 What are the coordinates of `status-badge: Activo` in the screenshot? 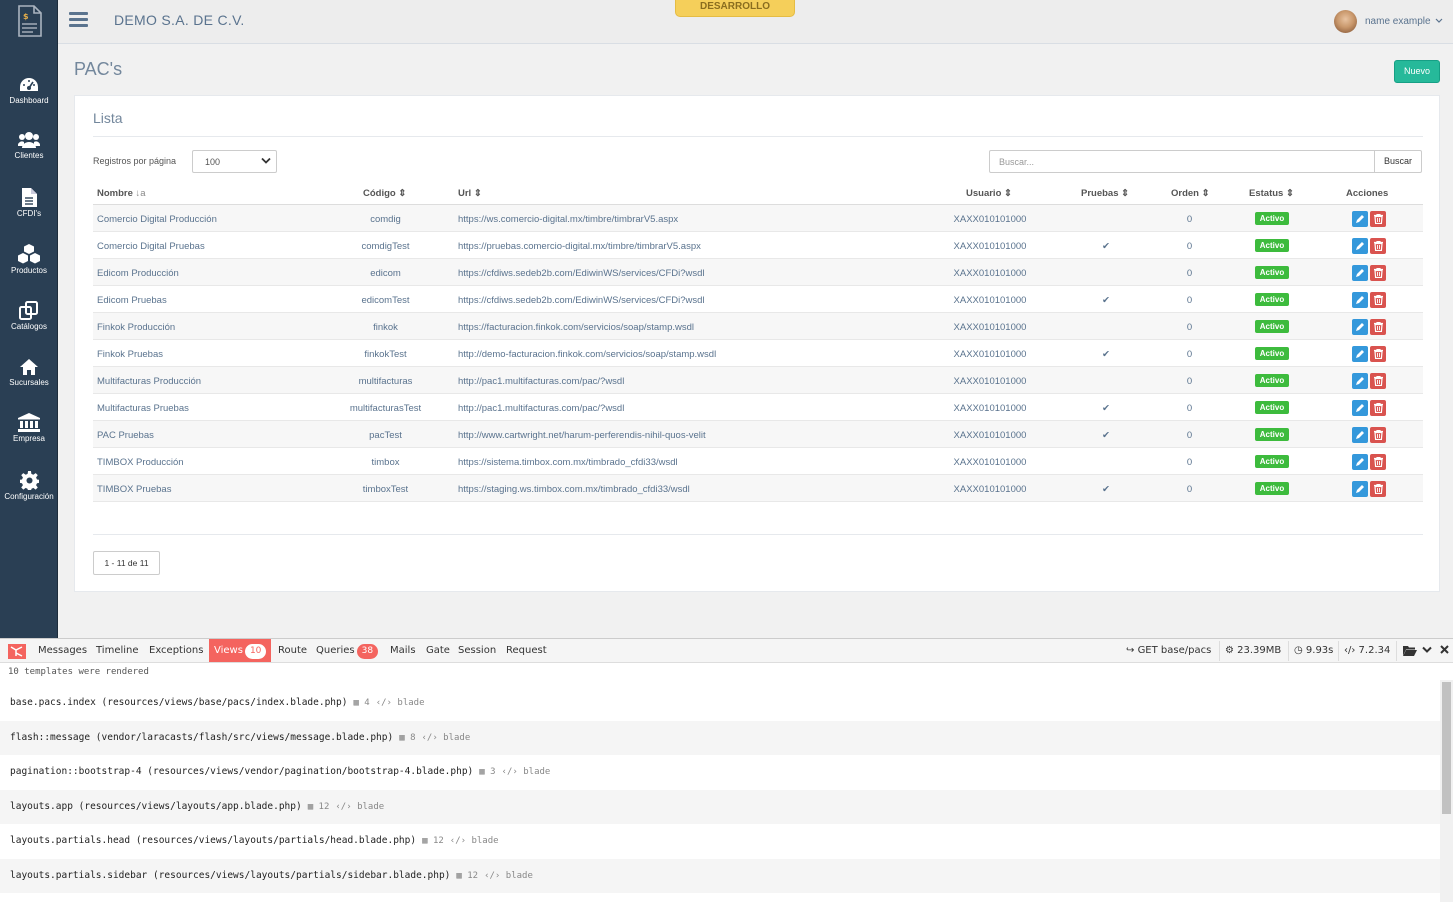 It's located at (1272, 407).